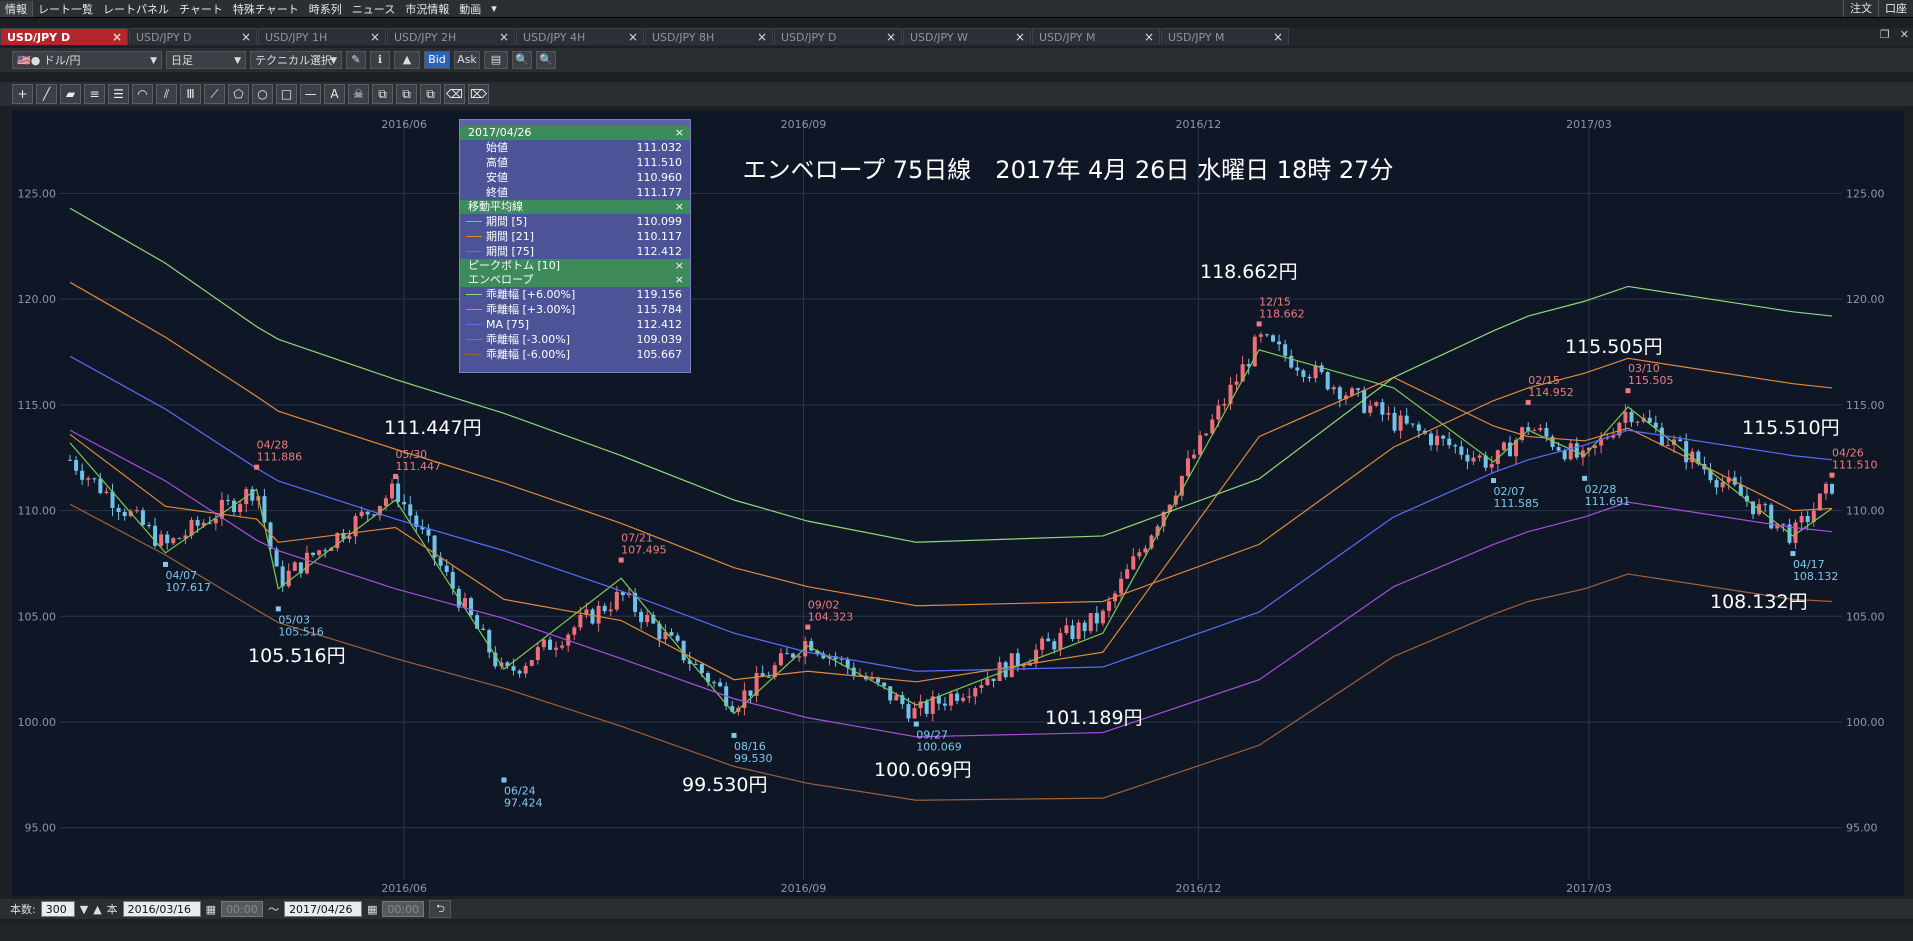  Describe the element at coordinates (838, 36) in the screenshot. I see `tab-usdjpy-d-3: USD/JPY D ×` at that location.